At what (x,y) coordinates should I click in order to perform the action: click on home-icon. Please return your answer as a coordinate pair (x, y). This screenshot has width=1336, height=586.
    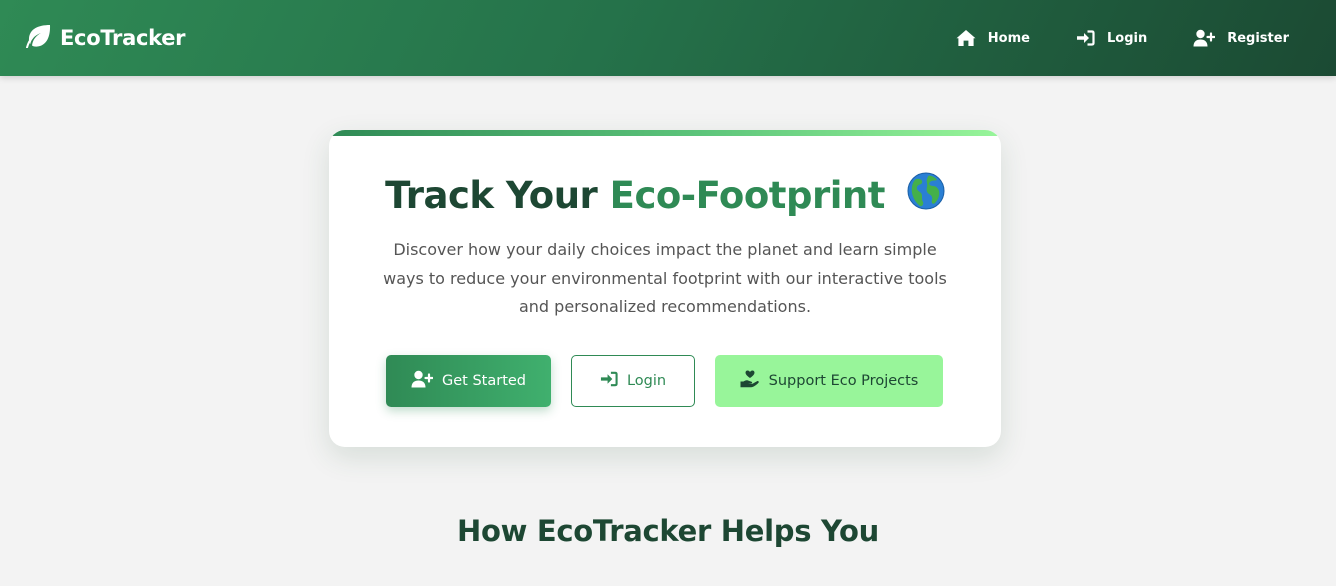
    Looking at the image, I should click on (966, 38).